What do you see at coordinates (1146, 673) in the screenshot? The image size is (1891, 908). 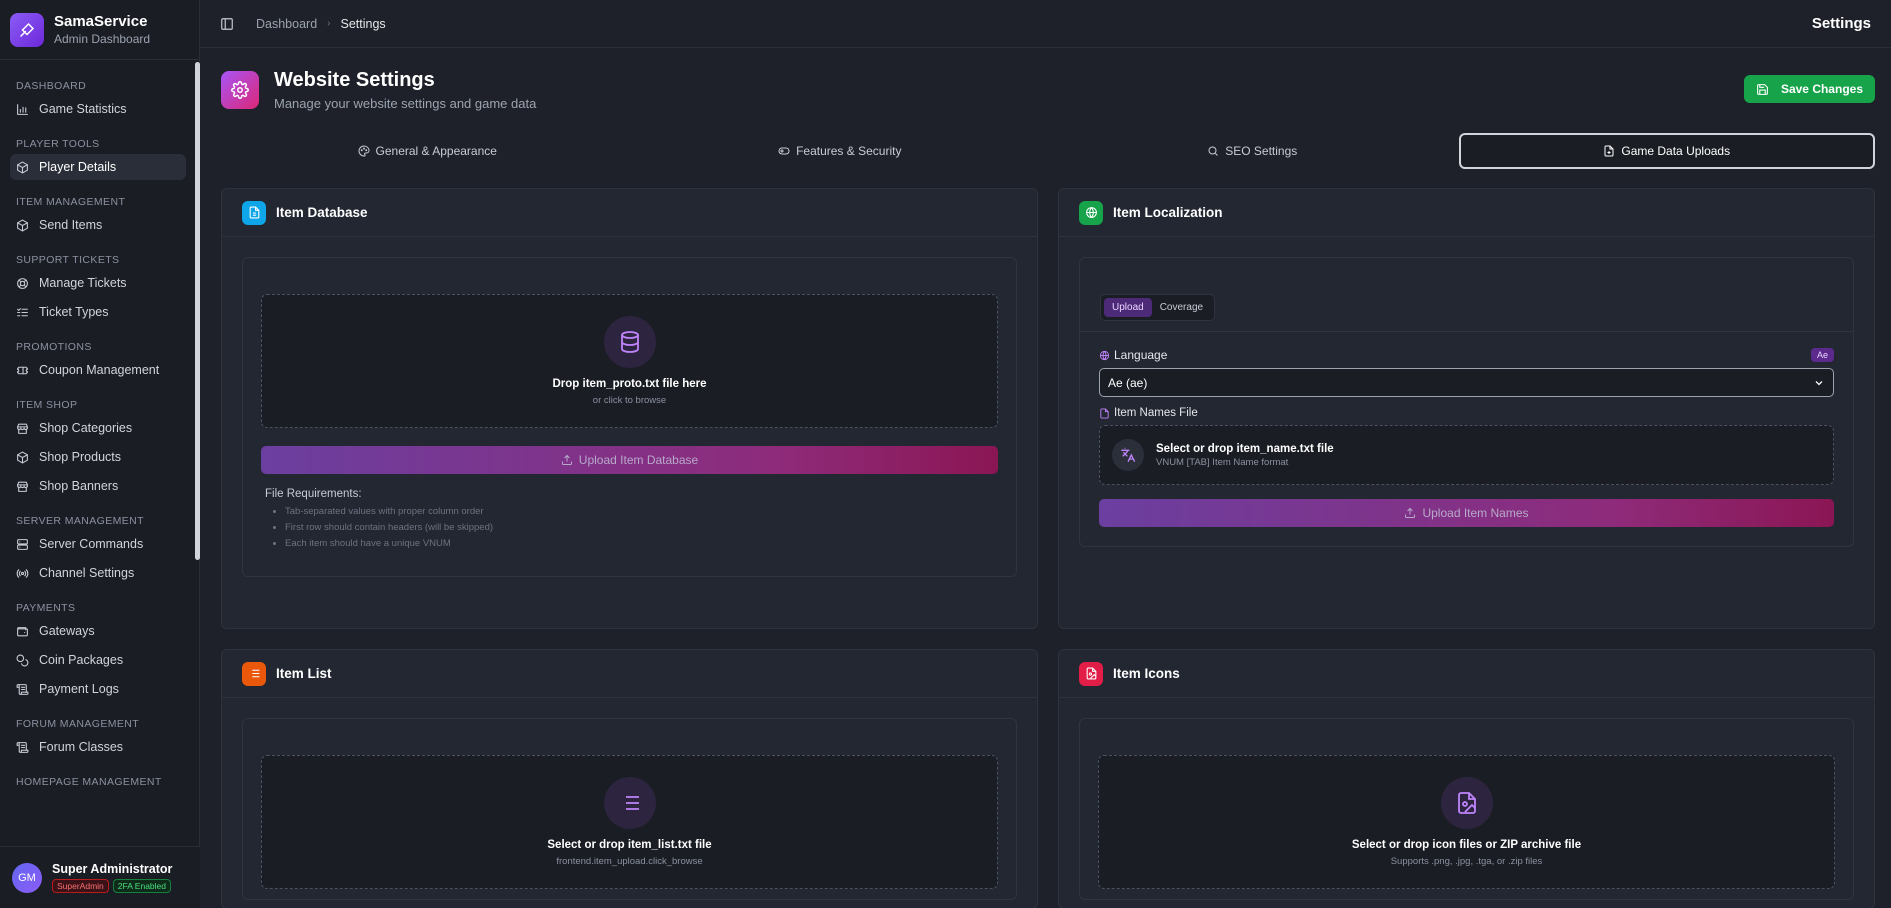 I see `card-title: Item Icons` at bounding box center [1146, 673].